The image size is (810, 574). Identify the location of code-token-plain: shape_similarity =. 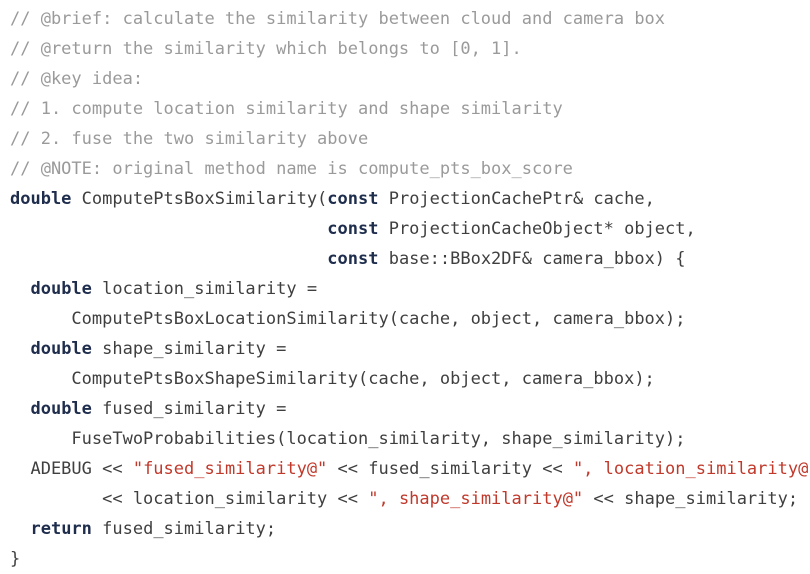
(189, 349).